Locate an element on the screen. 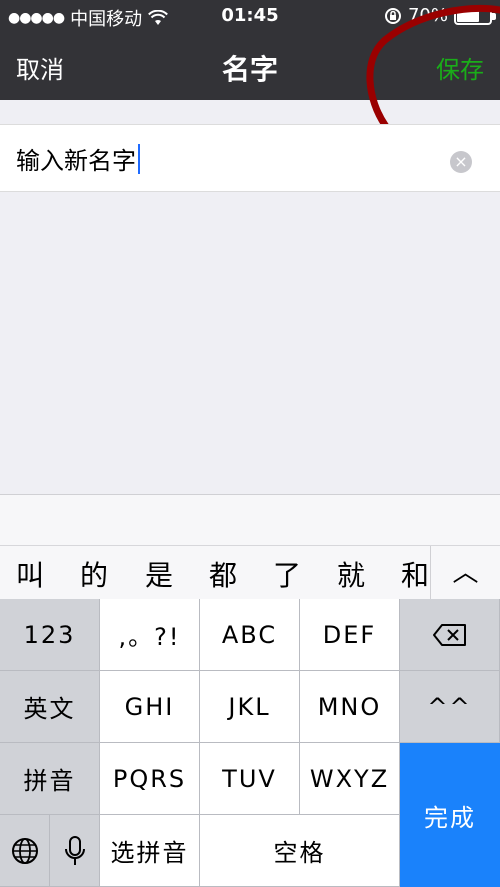 The width and height of the screenshot is (500, 887). key-wxyz: WXYZ is located at coordinates (350, 779).